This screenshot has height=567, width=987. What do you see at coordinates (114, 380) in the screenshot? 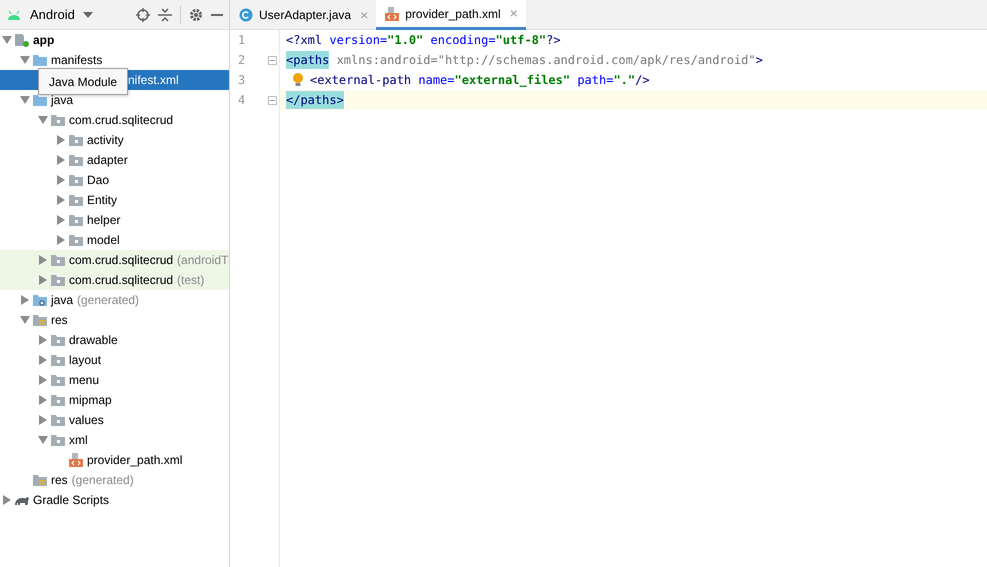
I see `tree-item: menu` at bounding box center [114, 380].